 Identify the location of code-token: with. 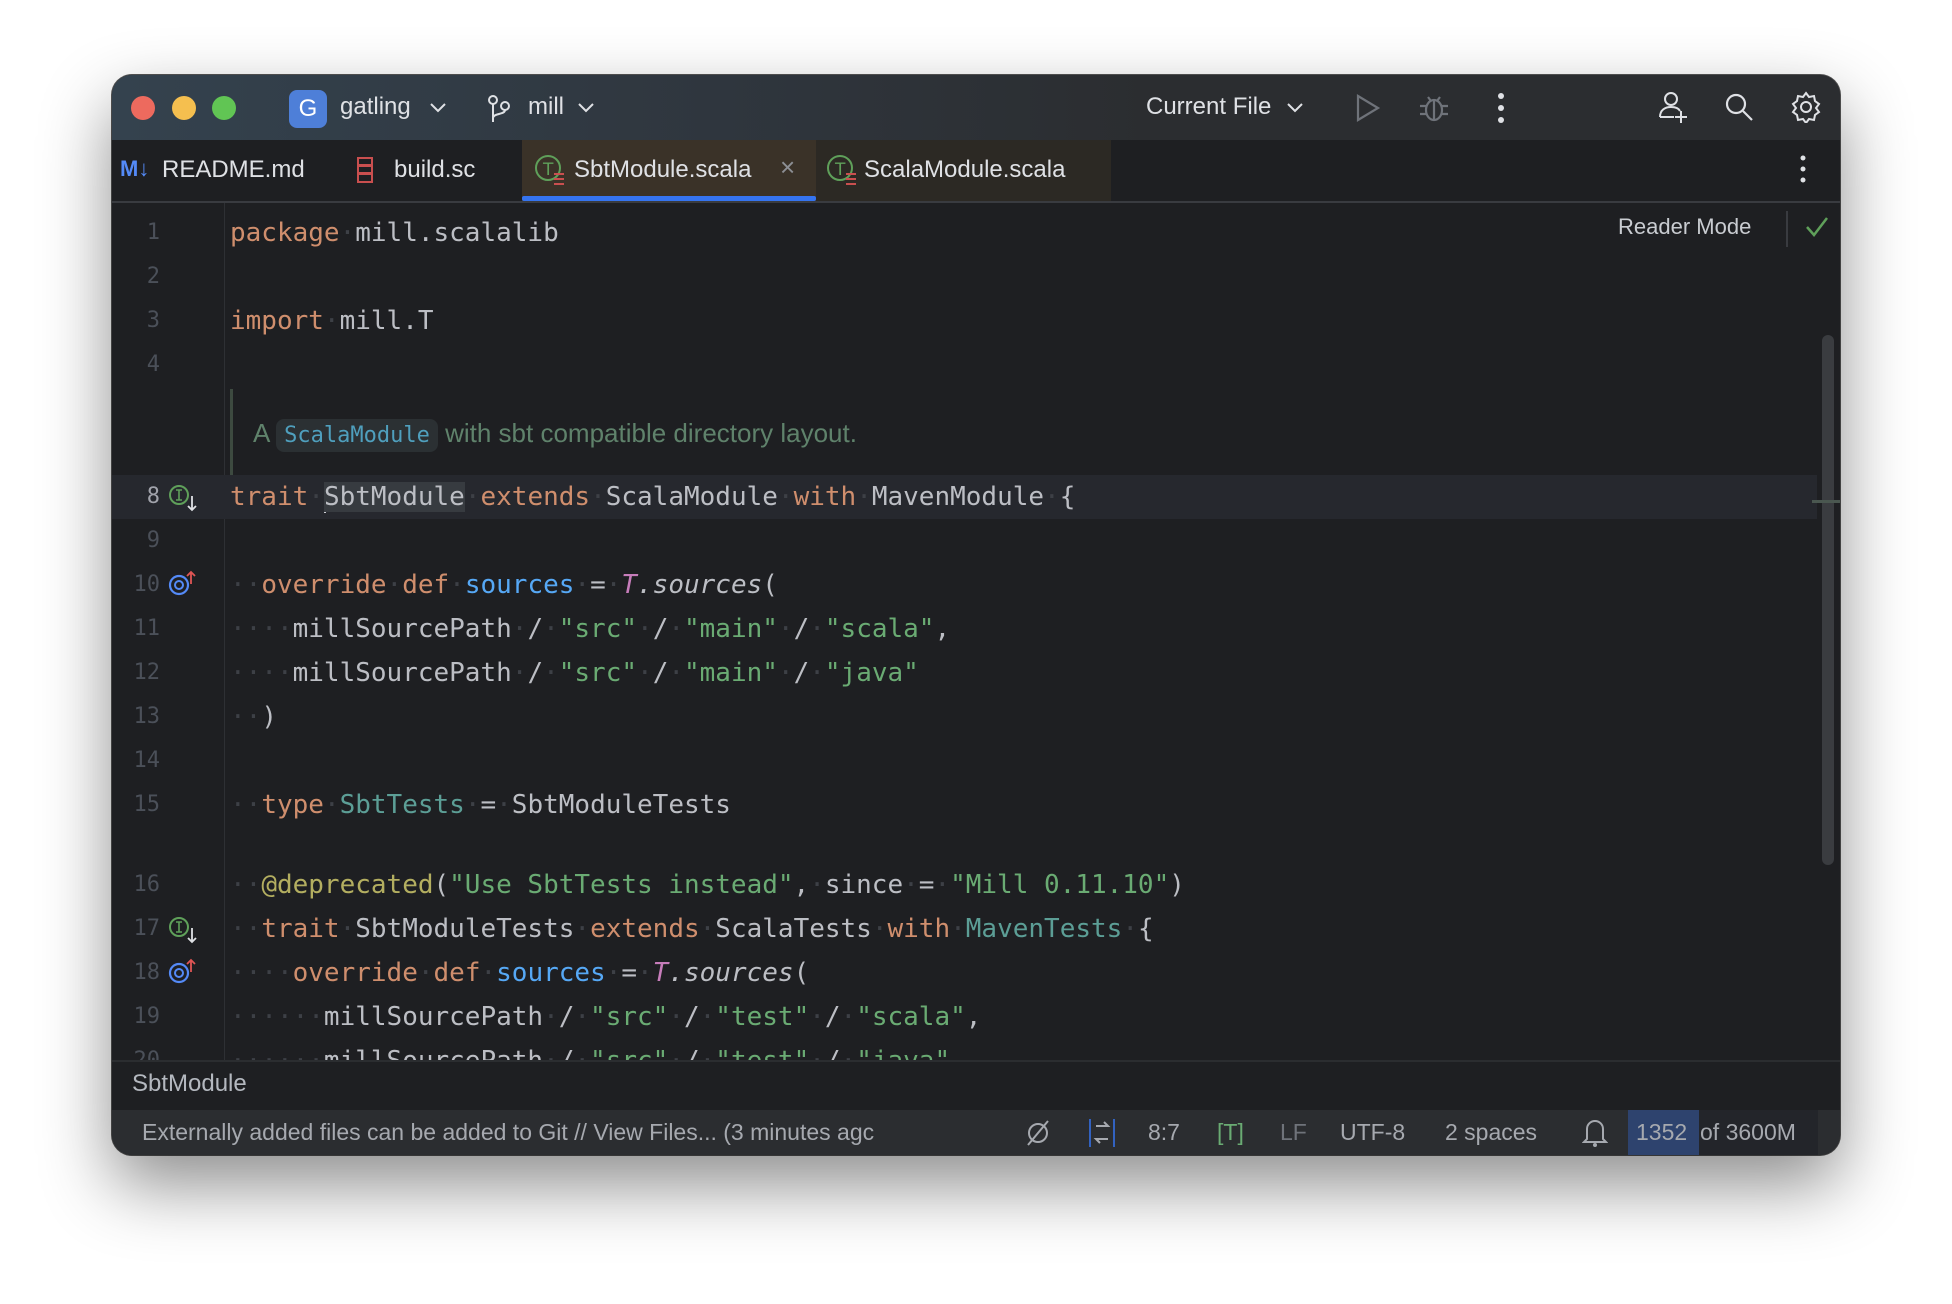
(825, 497).